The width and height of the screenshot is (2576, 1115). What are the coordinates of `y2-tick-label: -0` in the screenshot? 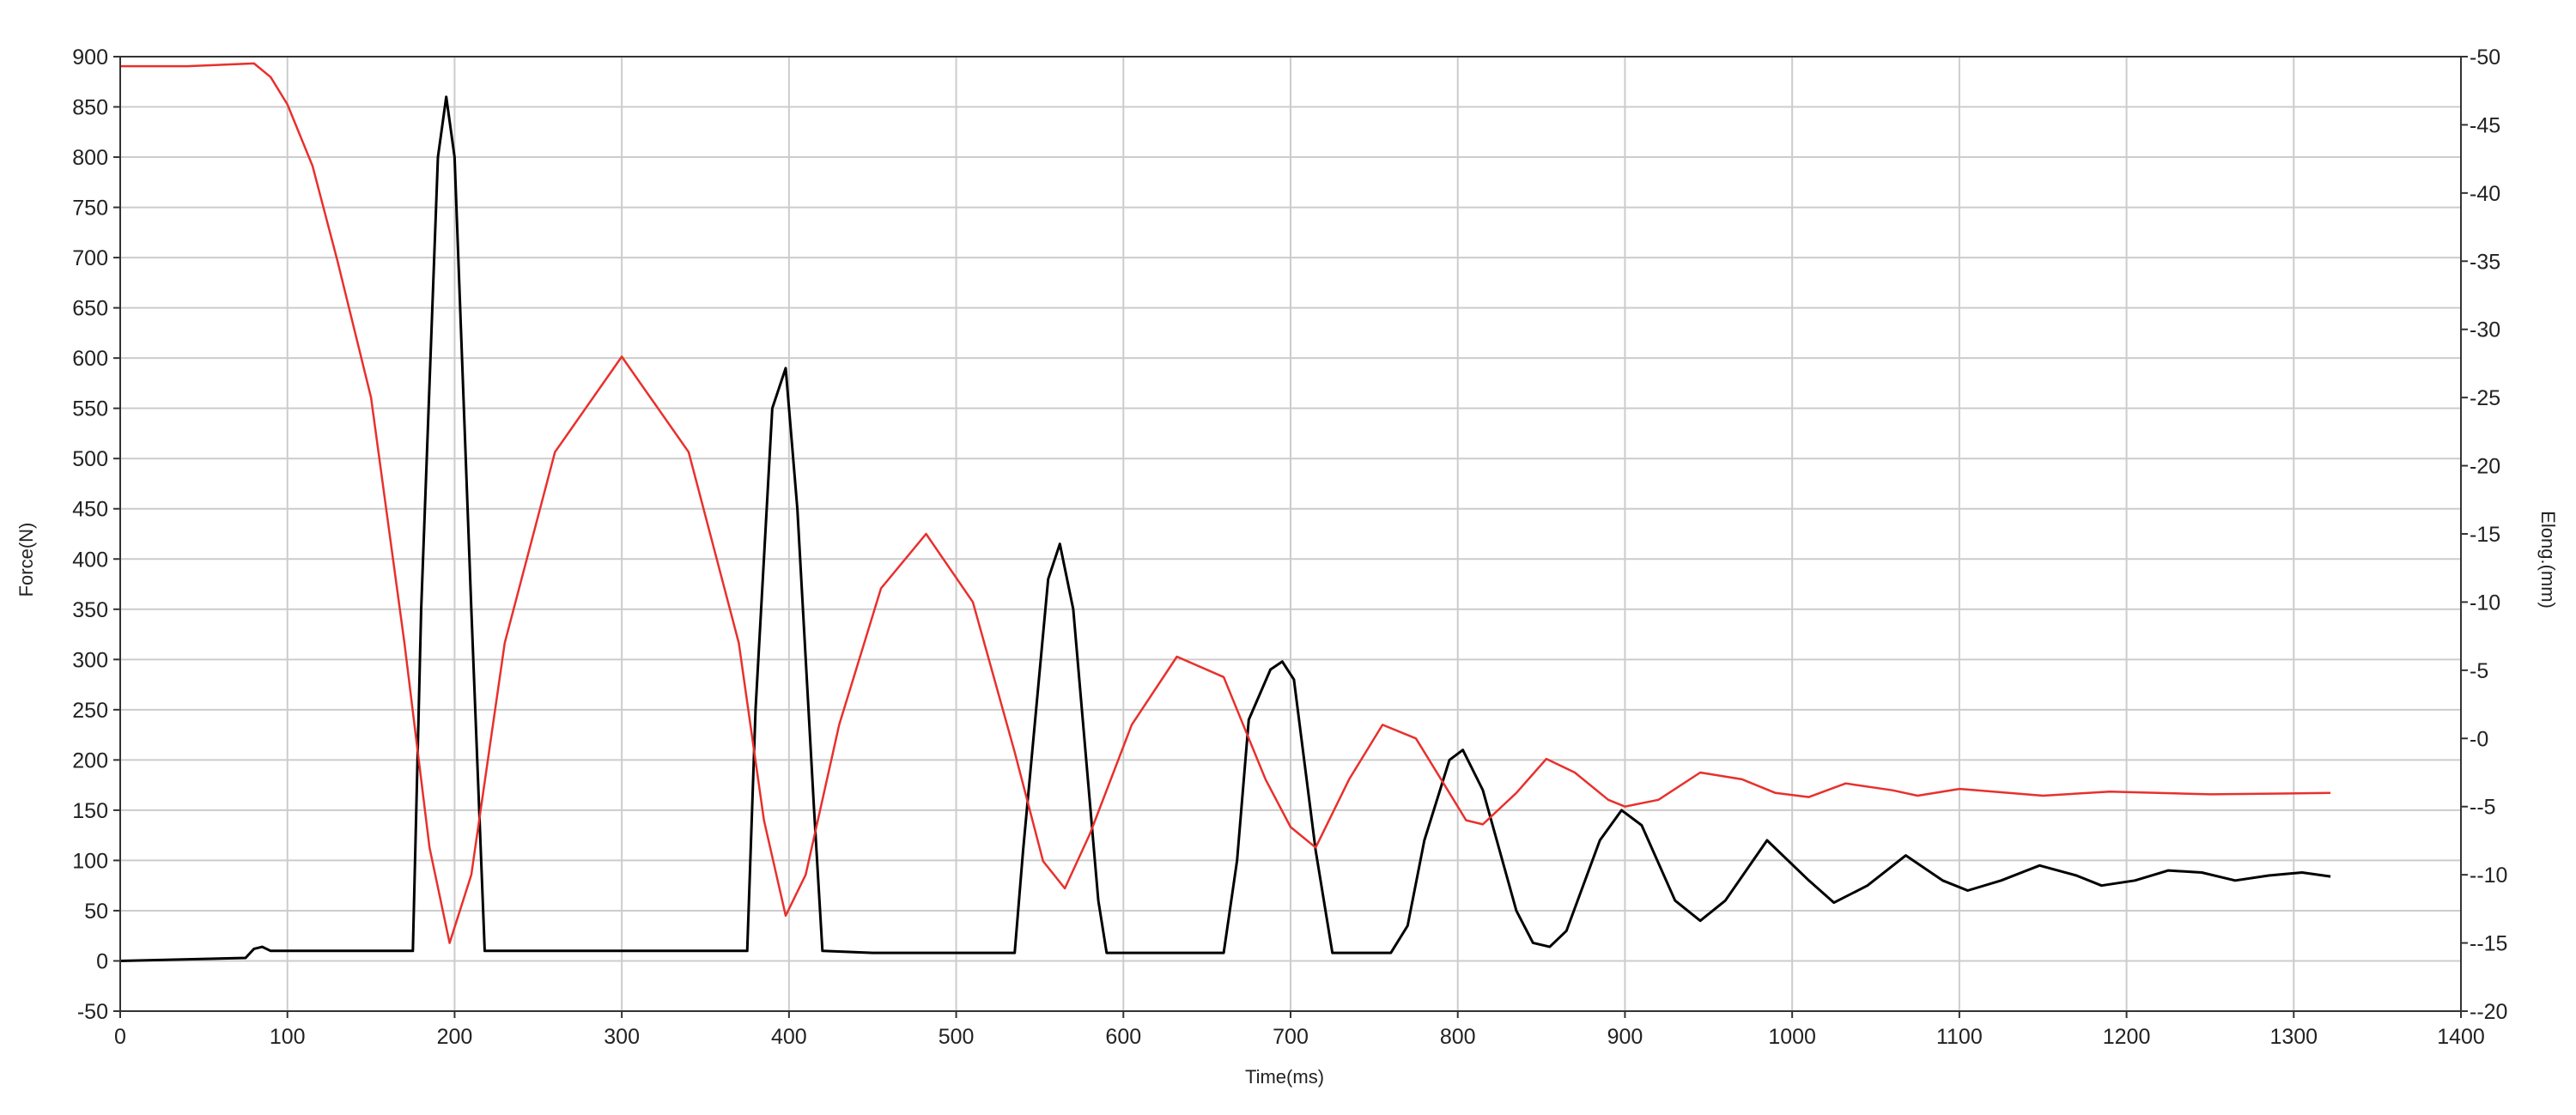 It's located at (2479, 739).